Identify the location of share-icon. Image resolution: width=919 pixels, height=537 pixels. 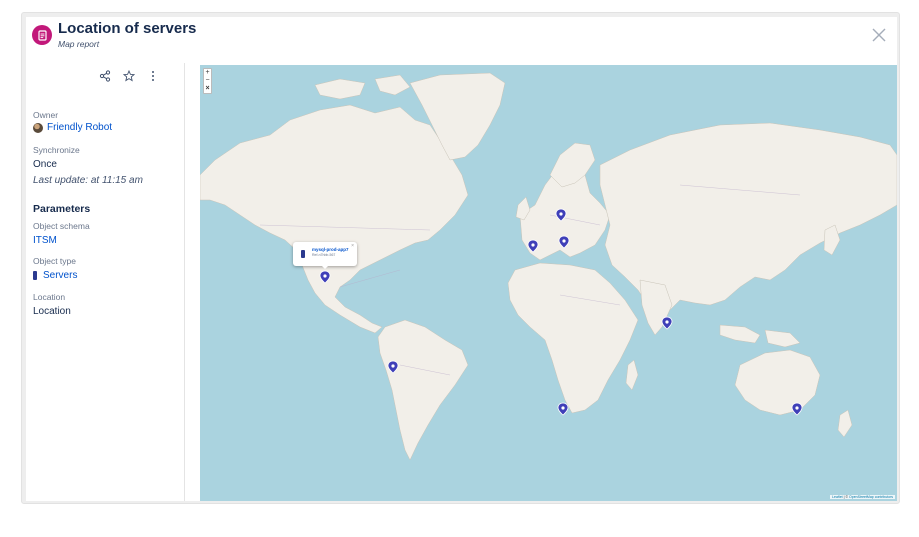
(105, 76).